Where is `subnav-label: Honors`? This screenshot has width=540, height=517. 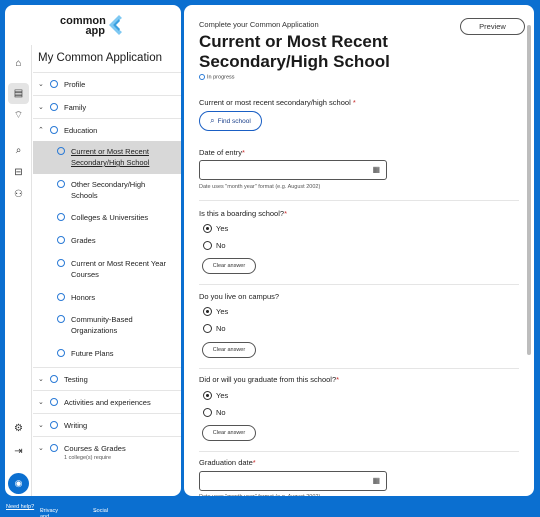 subnav-label: Honors is located at coordinates (83, 297).